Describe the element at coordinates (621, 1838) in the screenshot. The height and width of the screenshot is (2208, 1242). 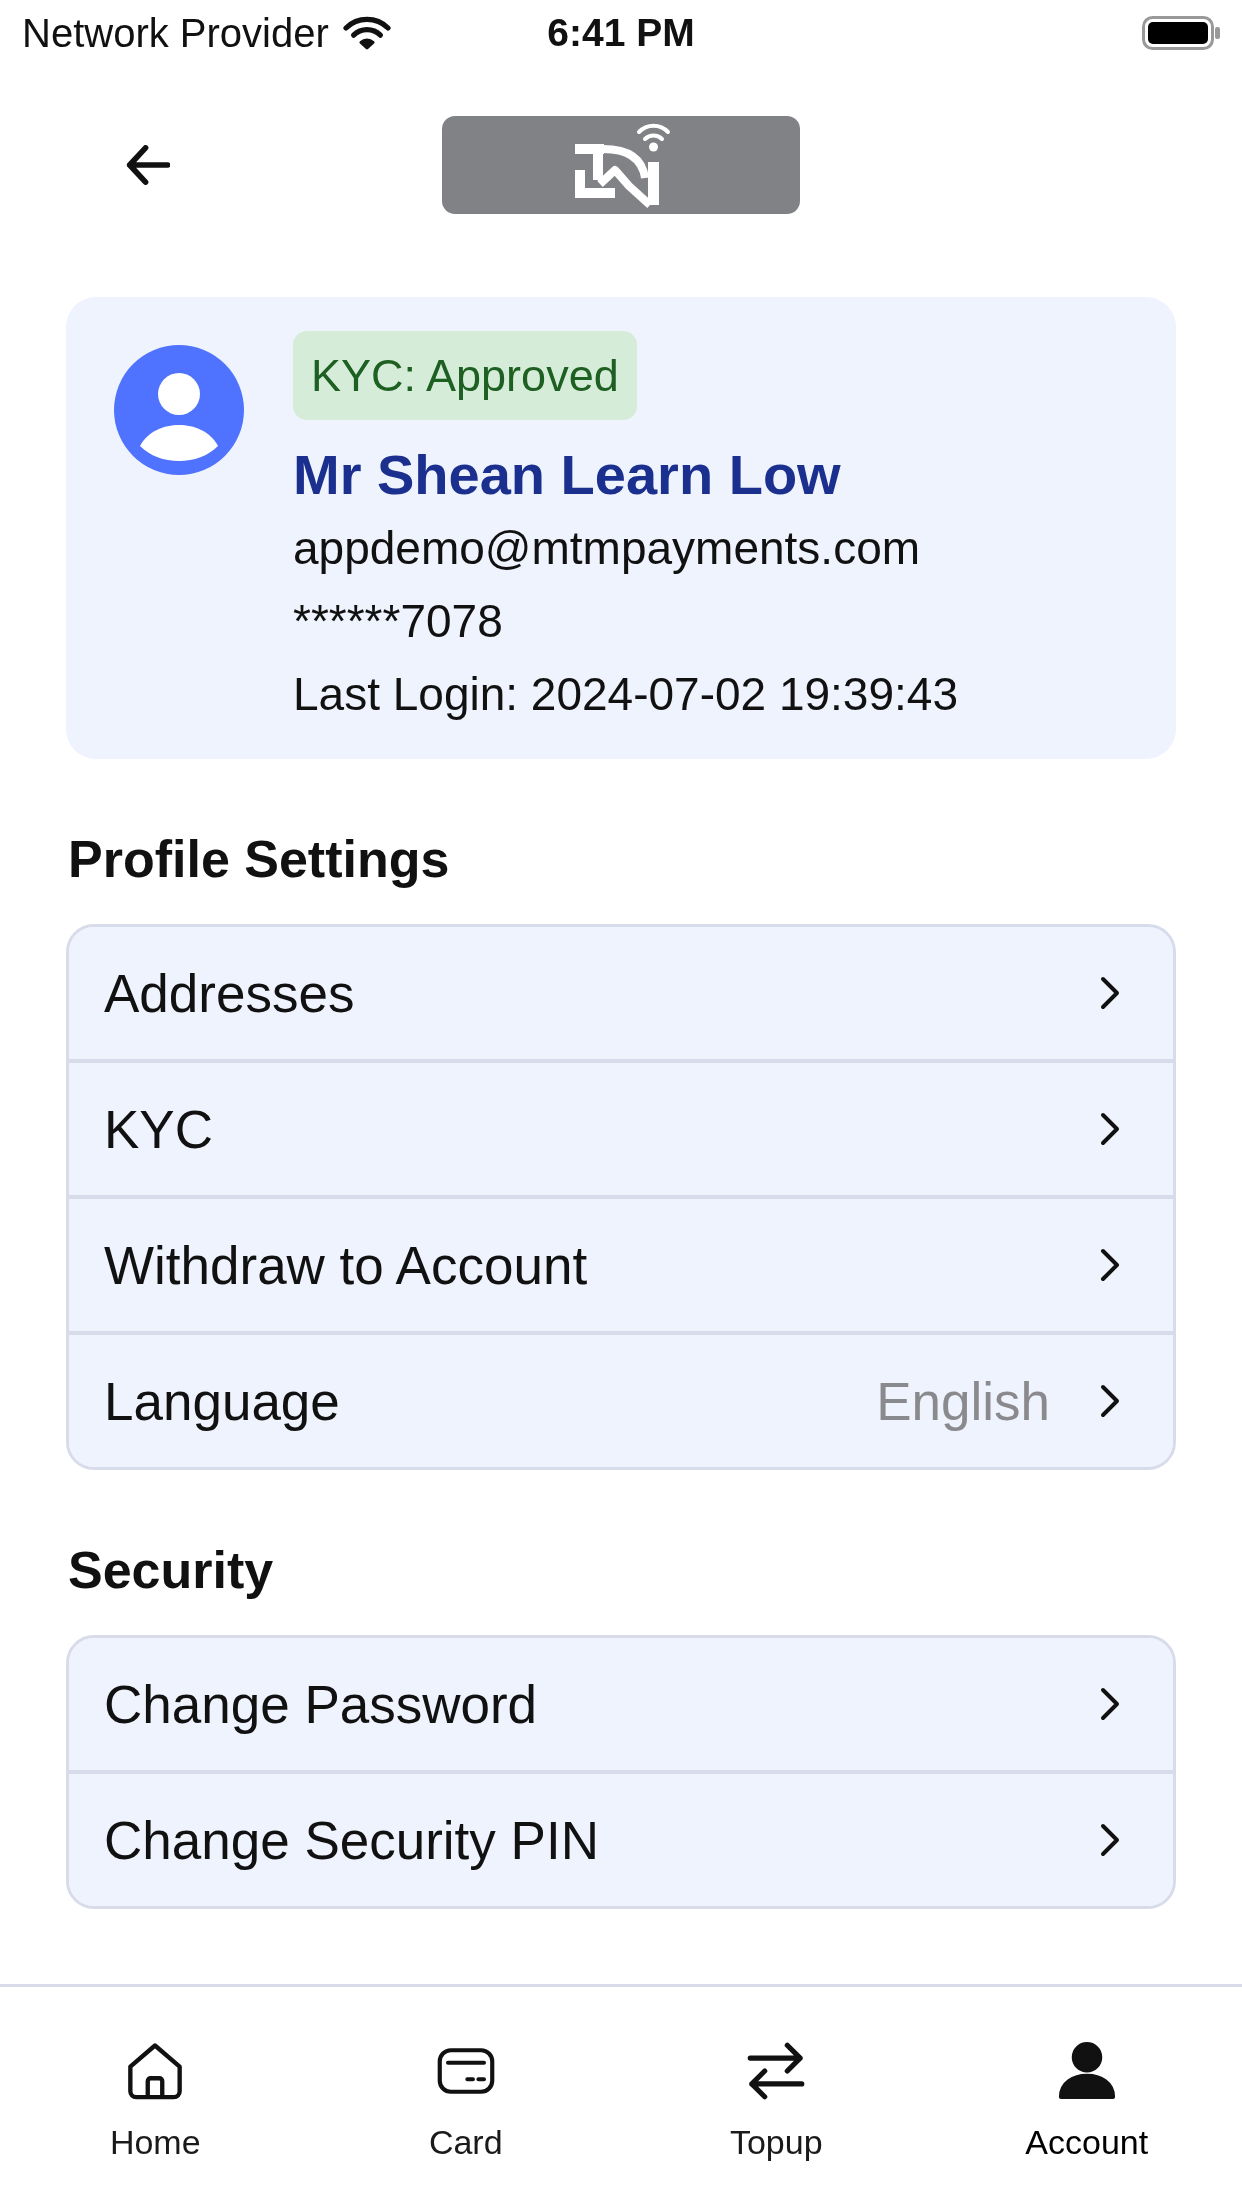
I see `settings-row: Change Security PIN` at that location.